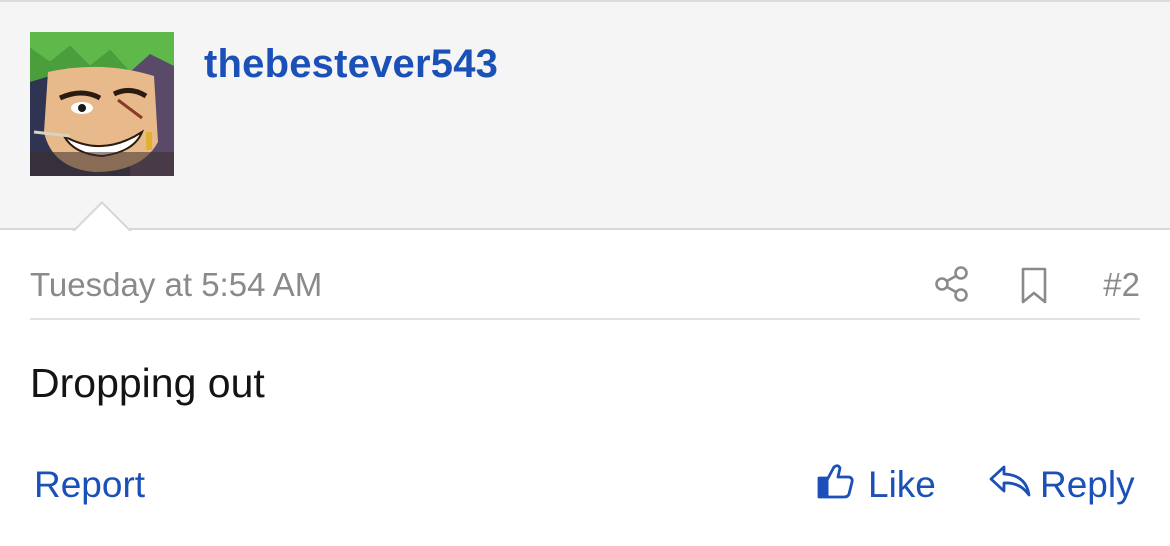 The image size is (1170, 546). I want to click on post-timestamp: Tuesday at 5:54 AM, so click(176, 285).